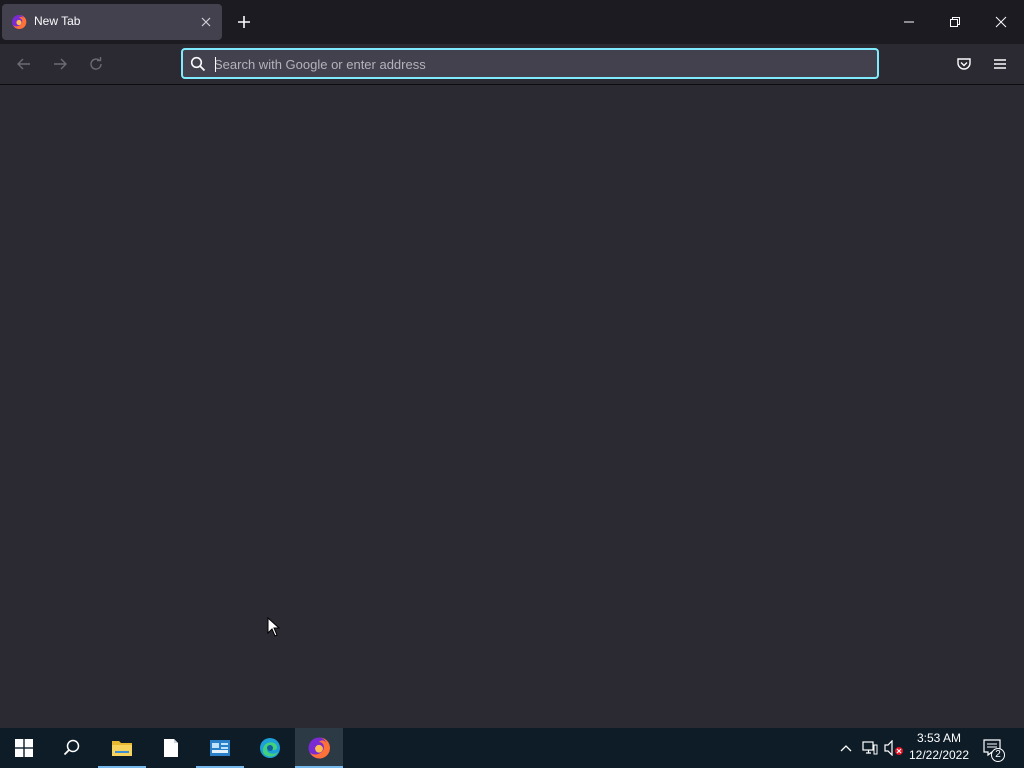  I want to click on close-icon, so click(1001, 22).